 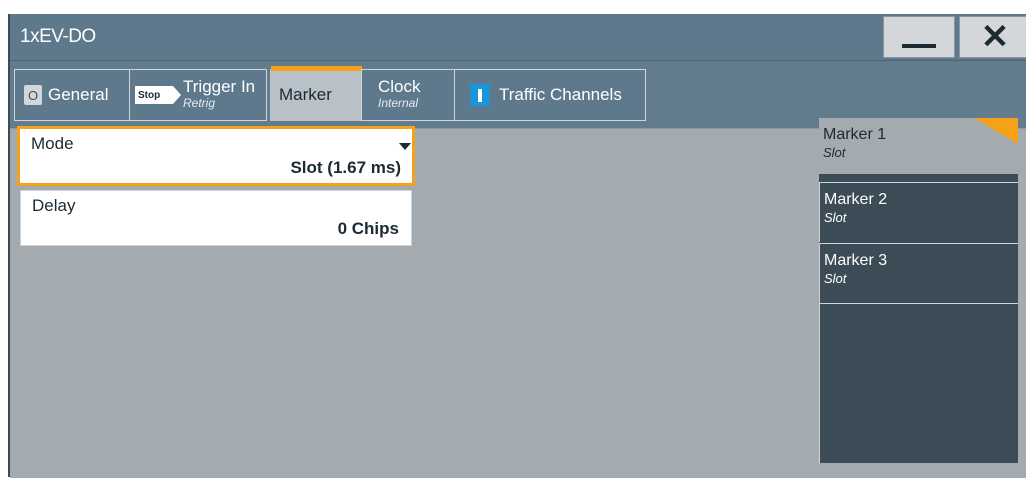 What do you see at coordinates (305, 94) in the screenshot?
I see `tab-marker-label: Marker` at bounding box center [305, 94].